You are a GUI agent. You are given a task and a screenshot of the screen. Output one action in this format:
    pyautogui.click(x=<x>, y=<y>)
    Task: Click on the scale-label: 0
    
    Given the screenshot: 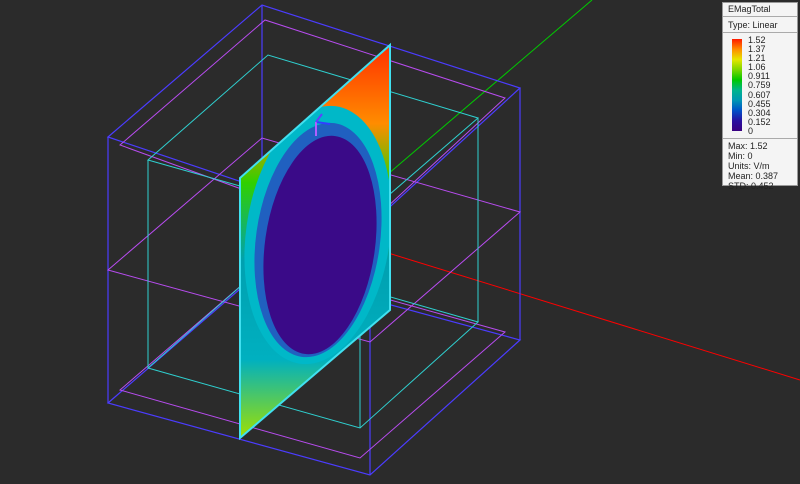 What is the action you would take?
    pyautogui.click(x=751, y=130)
    